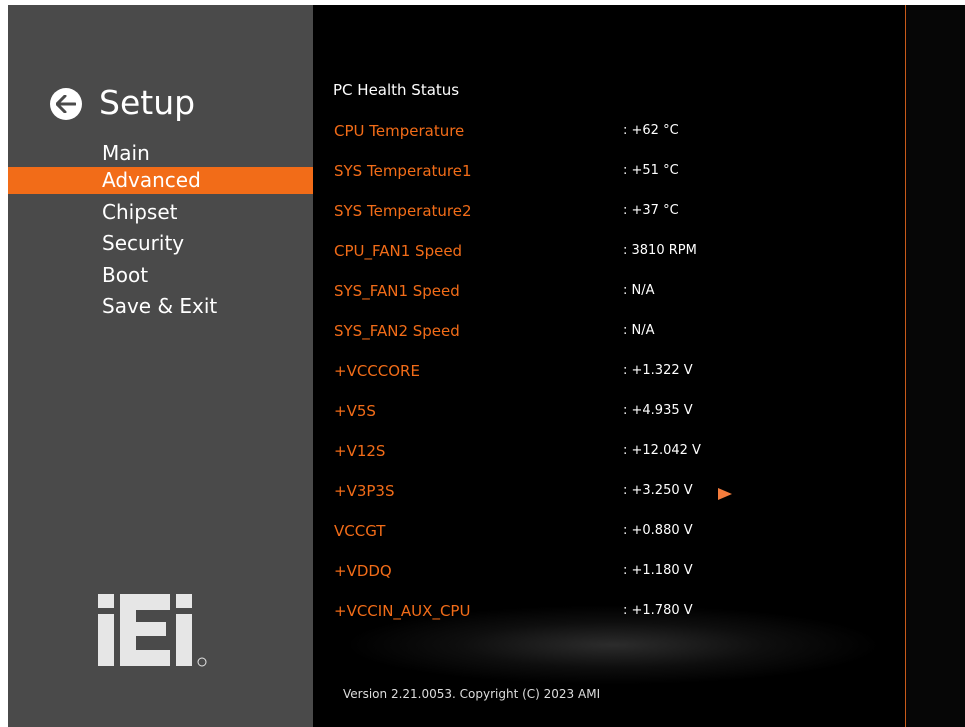 Image resolution: width=965 pixels, height=727 pixels. Describe the element at coordinates (725, 494) in the screenshot. I see `mouse-pointer-icon` at that location.